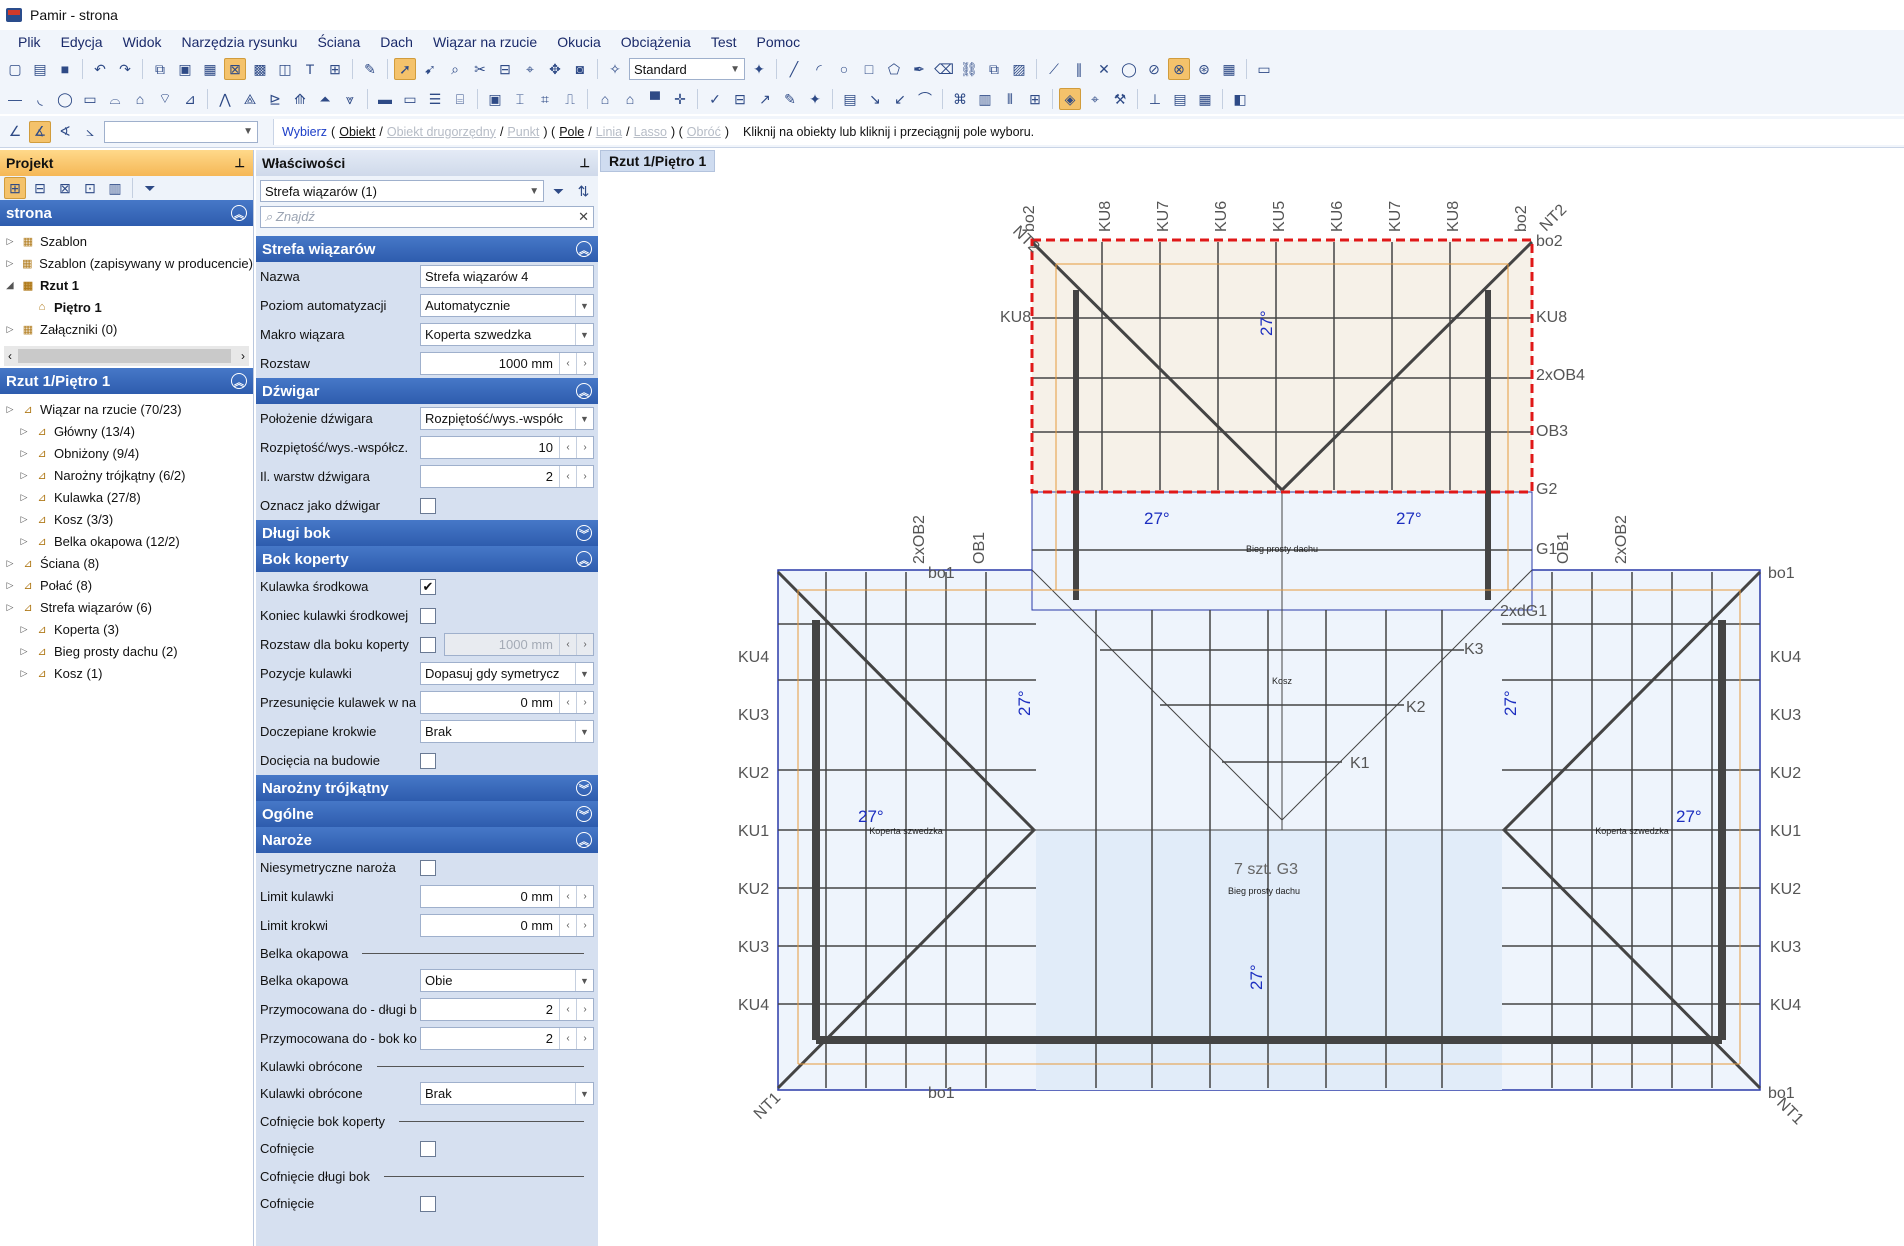  I want to click on option-secondary: Obiekt drugorzędny, so click(441, 132).